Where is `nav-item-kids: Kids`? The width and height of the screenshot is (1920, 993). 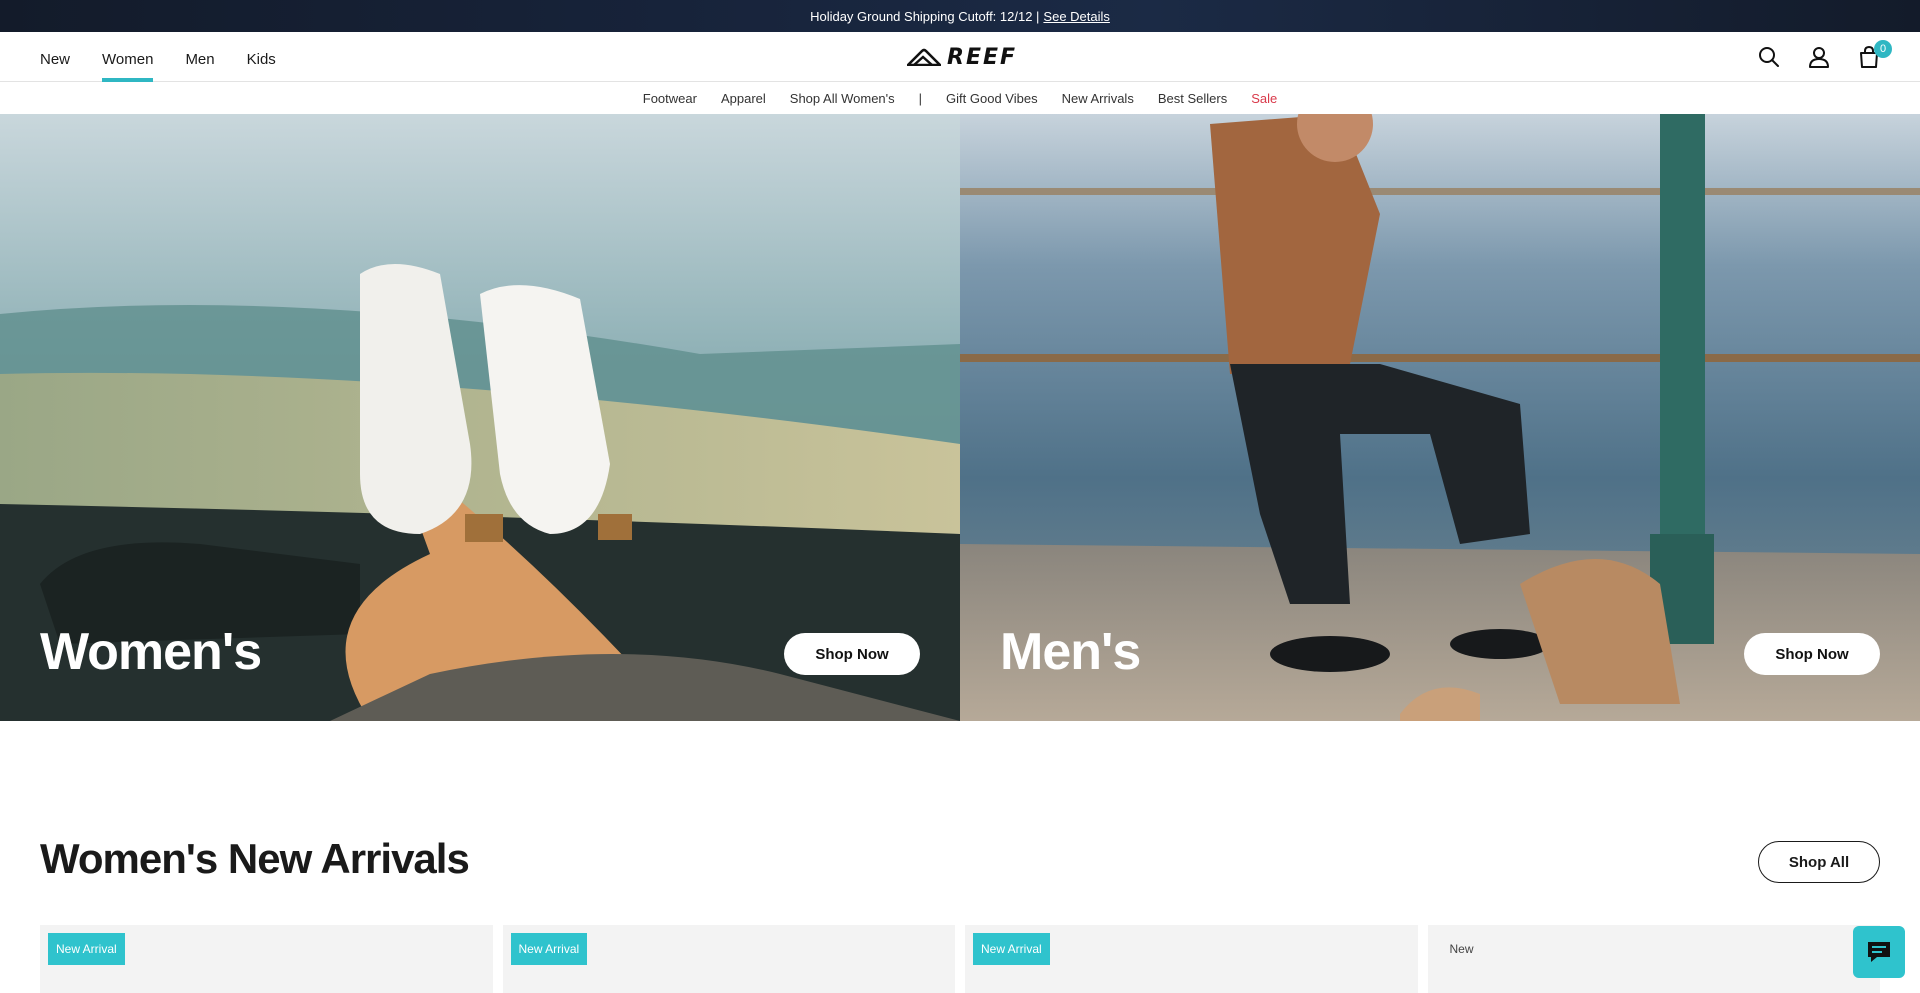
nav-item-kids: Kids is located at coordinates (261, 57).